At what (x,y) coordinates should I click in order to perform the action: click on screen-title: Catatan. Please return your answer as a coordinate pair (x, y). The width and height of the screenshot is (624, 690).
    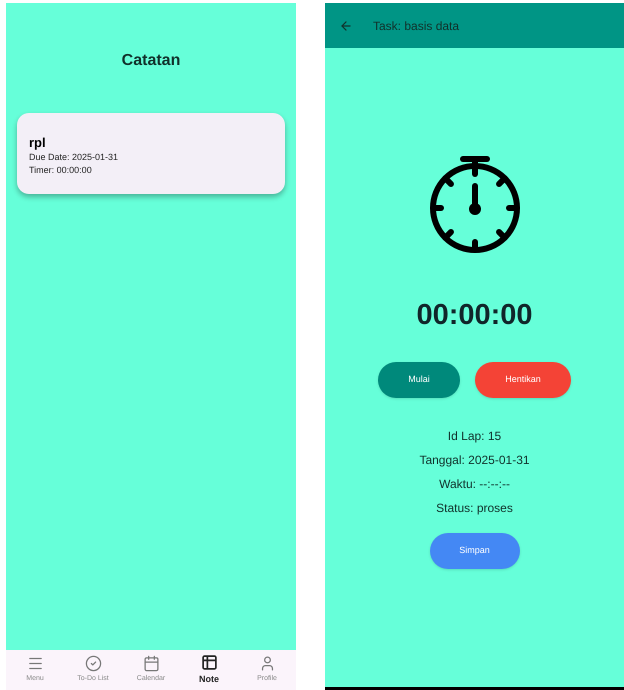
    Looking at the image, I should click on (151, 61).